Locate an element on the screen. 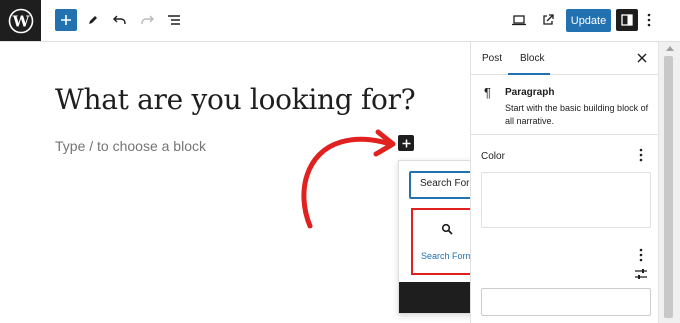 The width and height of the screenshot is (680, 323). tab-block: Block is located at coordinates (532, 58).